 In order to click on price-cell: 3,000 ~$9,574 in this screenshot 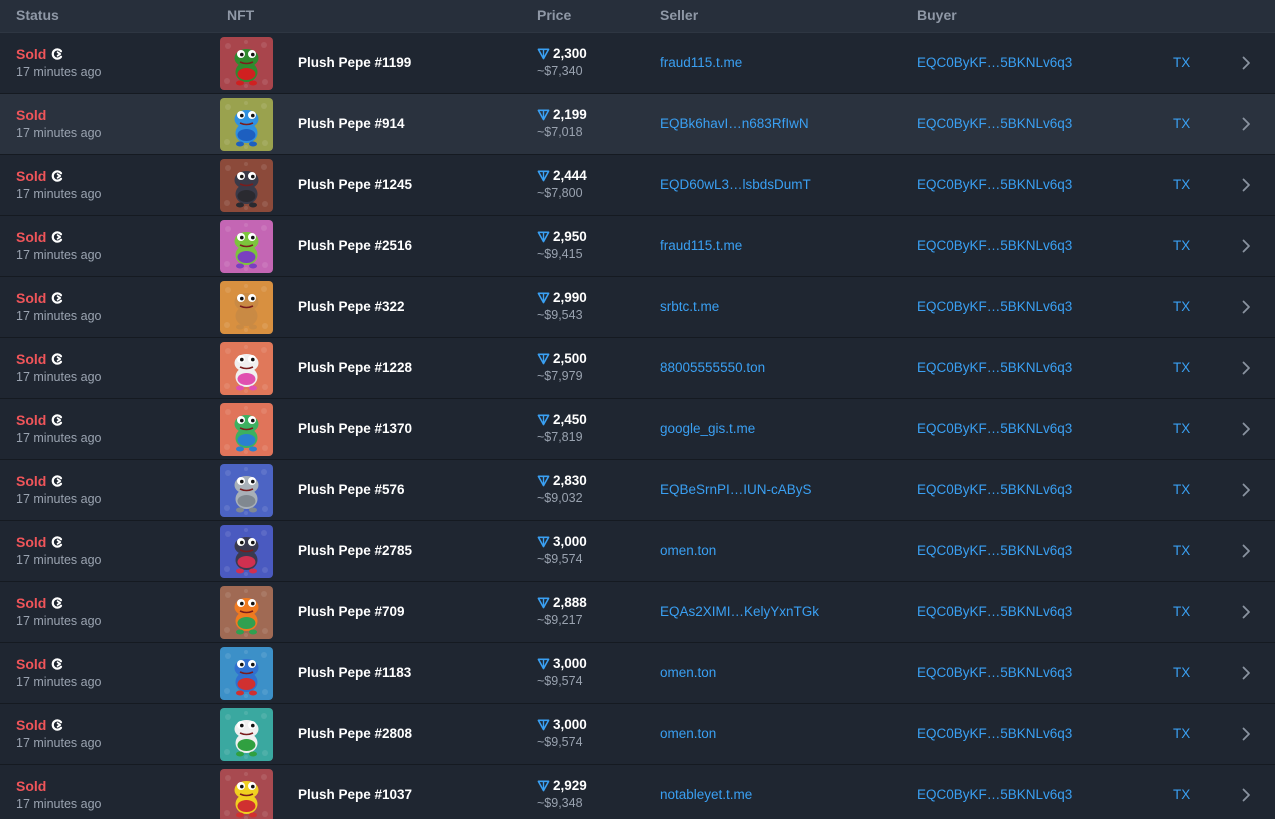, I will do `click(562, 549)`.